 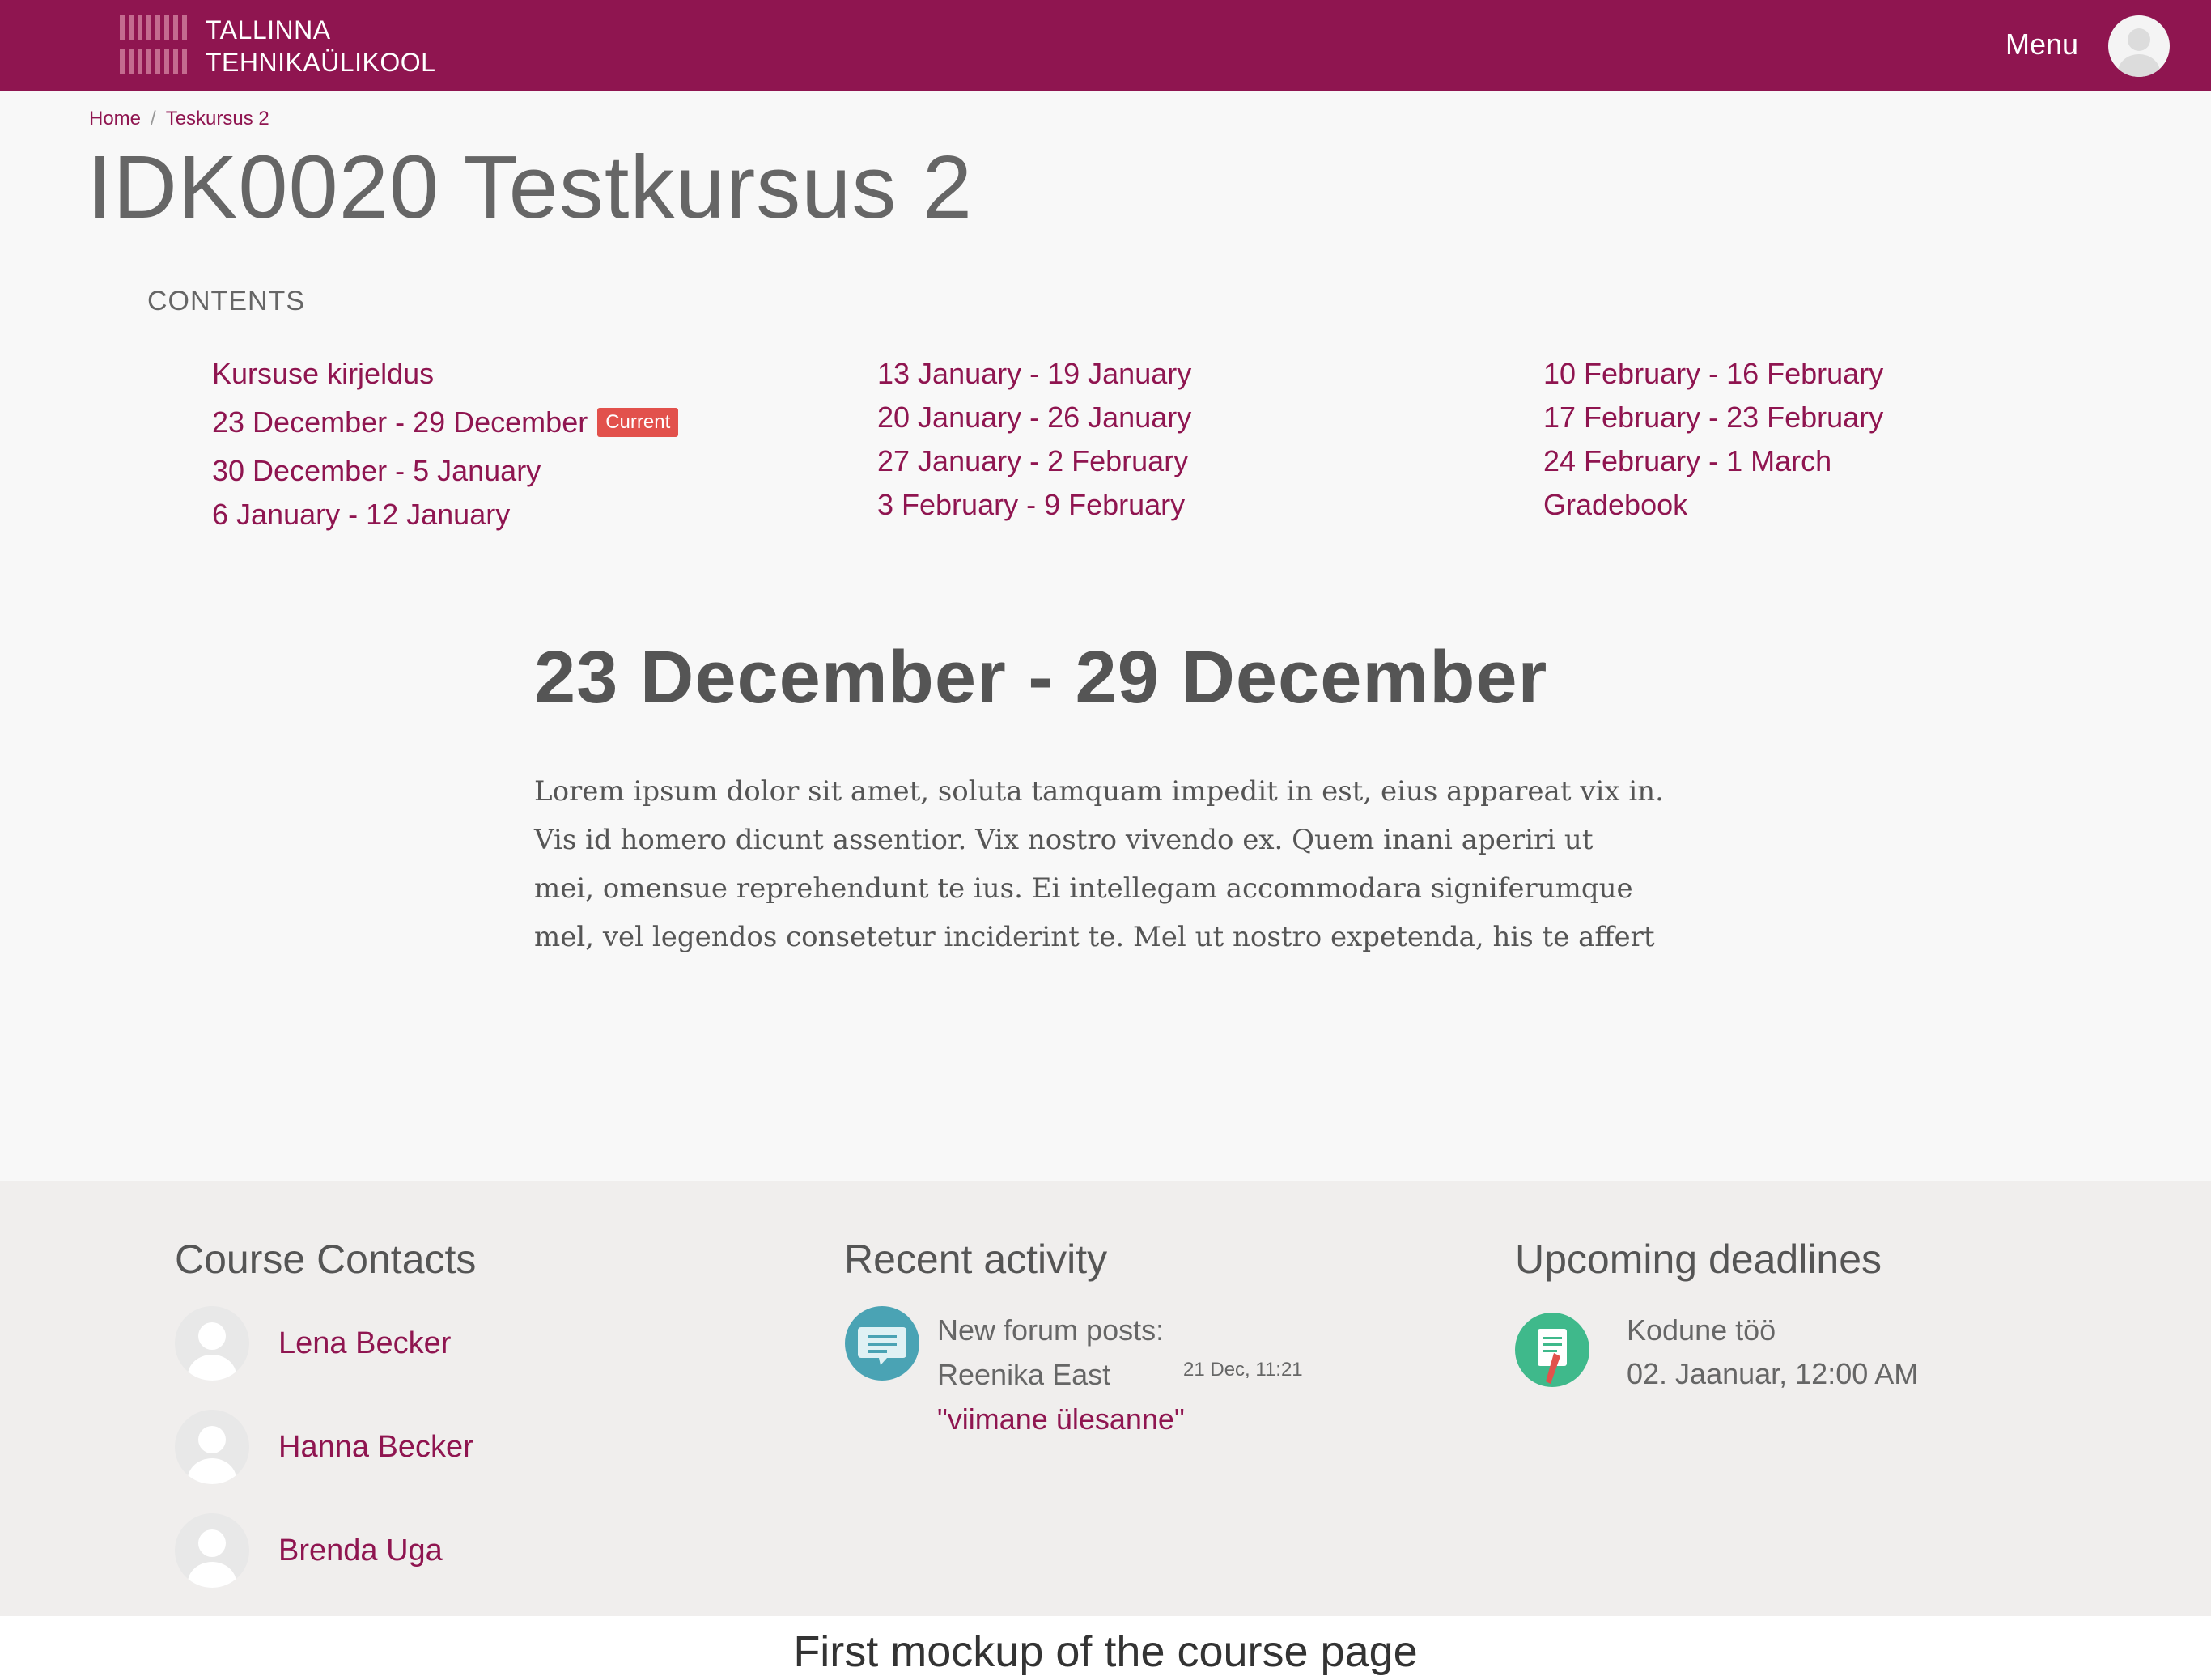 I want to click on contact-item: Brenda Uga, so click(x=309, y=1551).